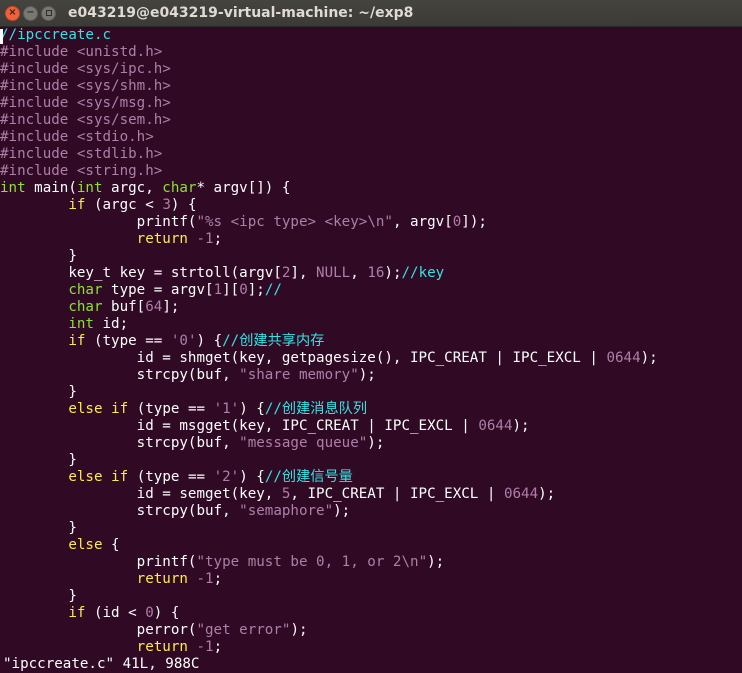 The width and height of the screenshot is (742, 673). I want to click on minimize-icon: −, so click(30, 12).